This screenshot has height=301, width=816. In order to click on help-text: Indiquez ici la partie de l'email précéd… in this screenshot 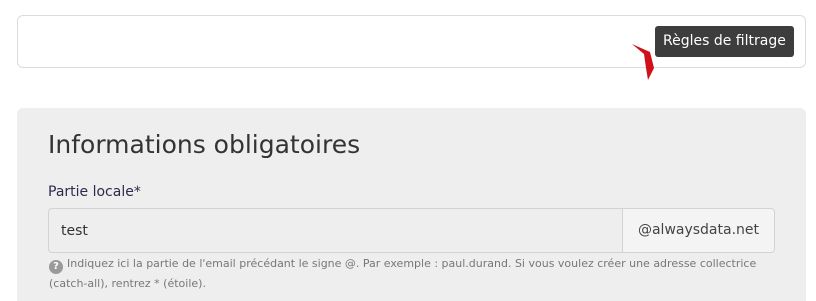, I will do `click(403, 273)`.